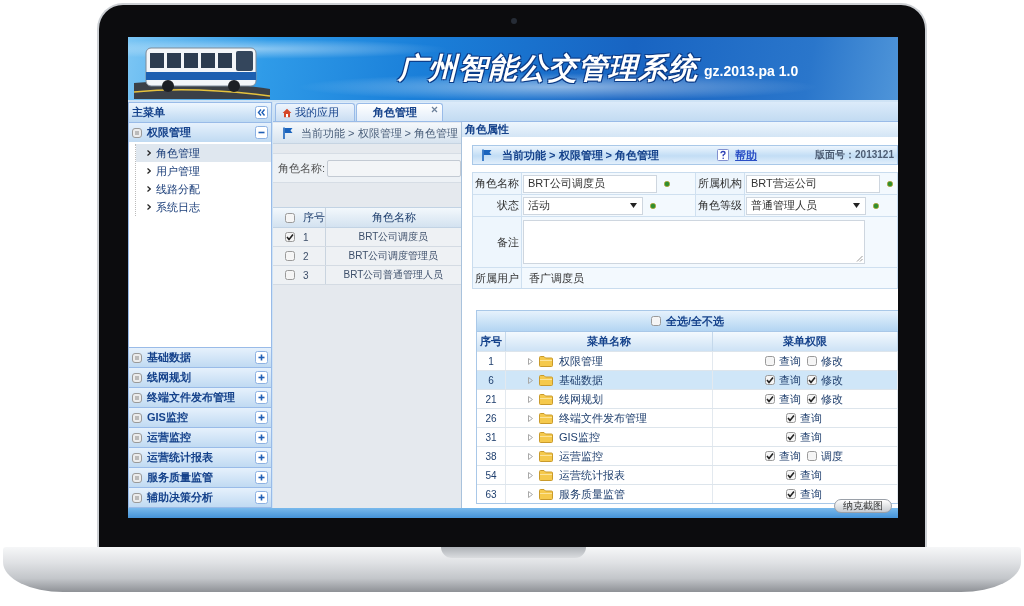  I want to click on select-field: 普通管理人员, so click(806, 205).